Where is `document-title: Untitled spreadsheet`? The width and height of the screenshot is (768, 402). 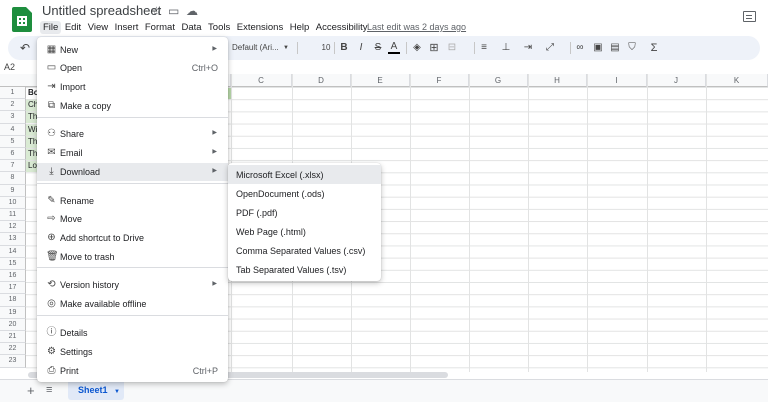
document-title: Untitled spreadsheet is located at coordinates (101, 10).